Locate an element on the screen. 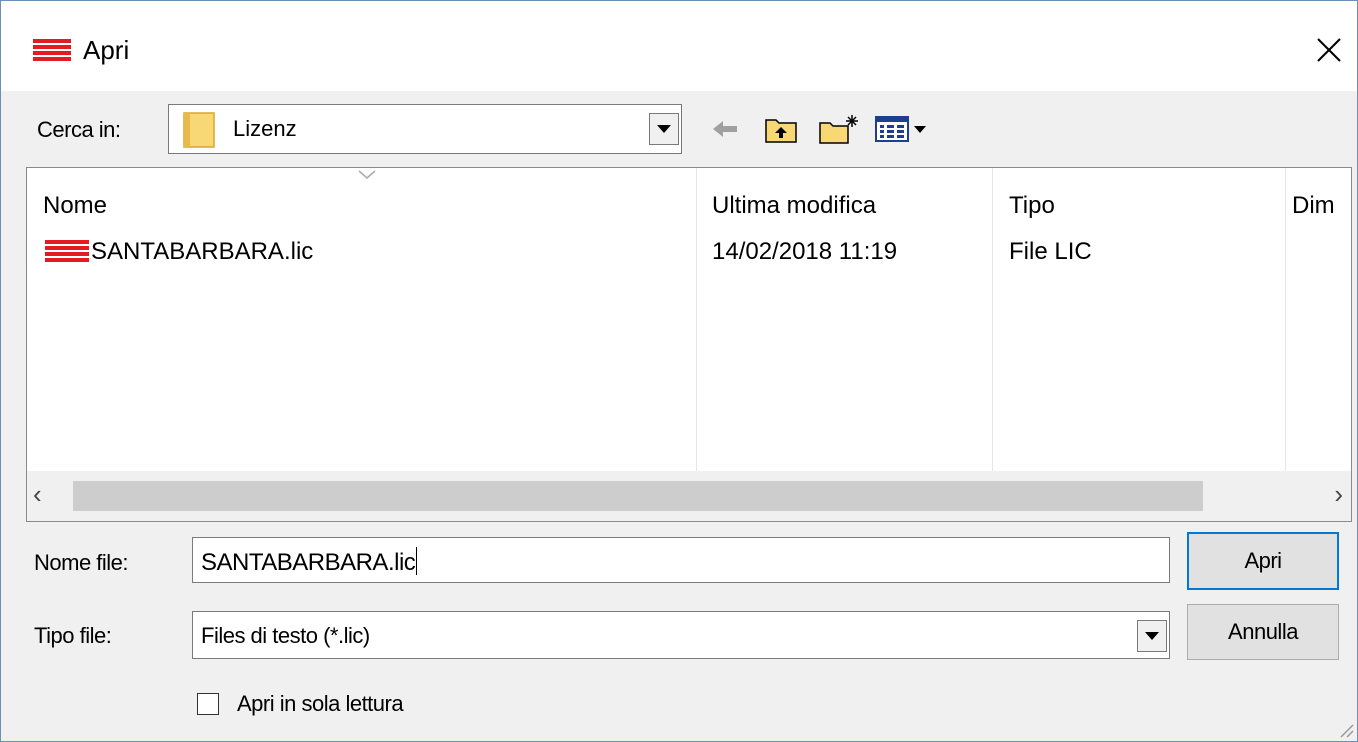  filename-input: SANTABARBARA.lic is located at coordinates (681, 560).